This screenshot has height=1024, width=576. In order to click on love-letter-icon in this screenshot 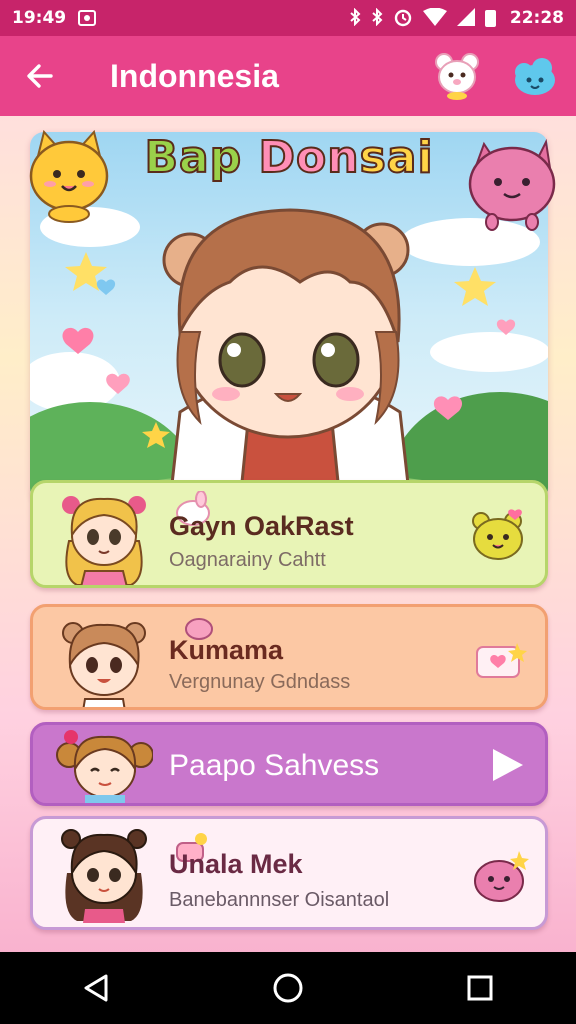, I will do `click(501, 660)`.